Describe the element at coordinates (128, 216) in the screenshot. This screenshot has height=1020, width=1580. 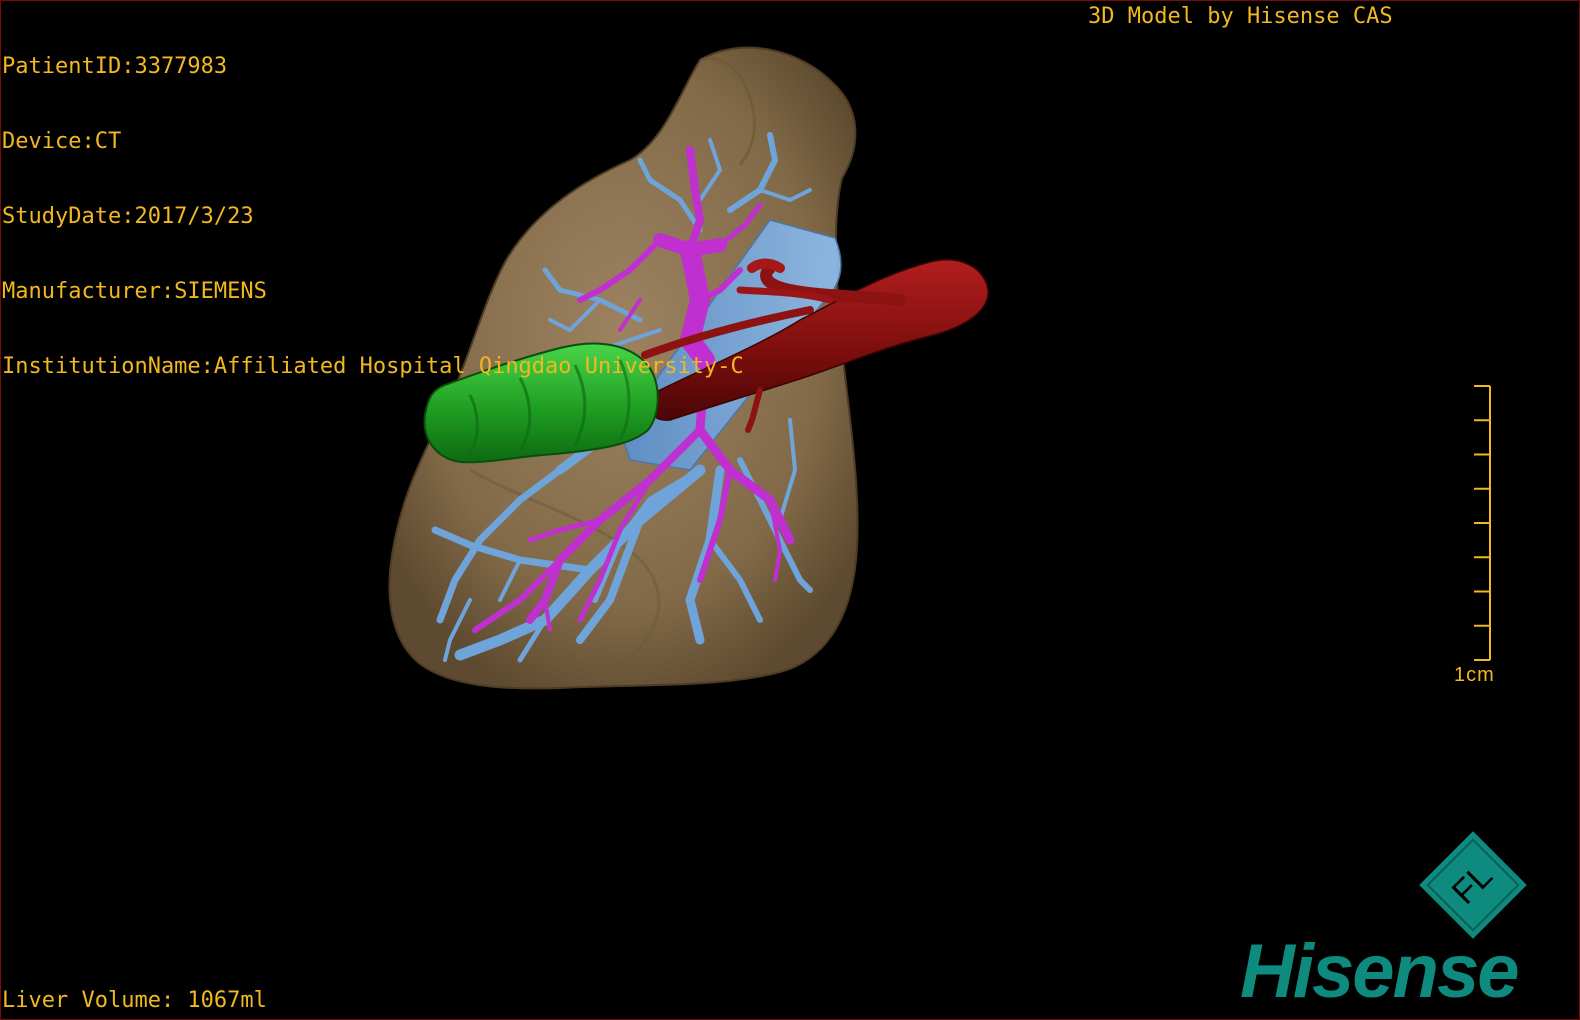
I see `study-date: StudyDate:2017/3/23` at that location.